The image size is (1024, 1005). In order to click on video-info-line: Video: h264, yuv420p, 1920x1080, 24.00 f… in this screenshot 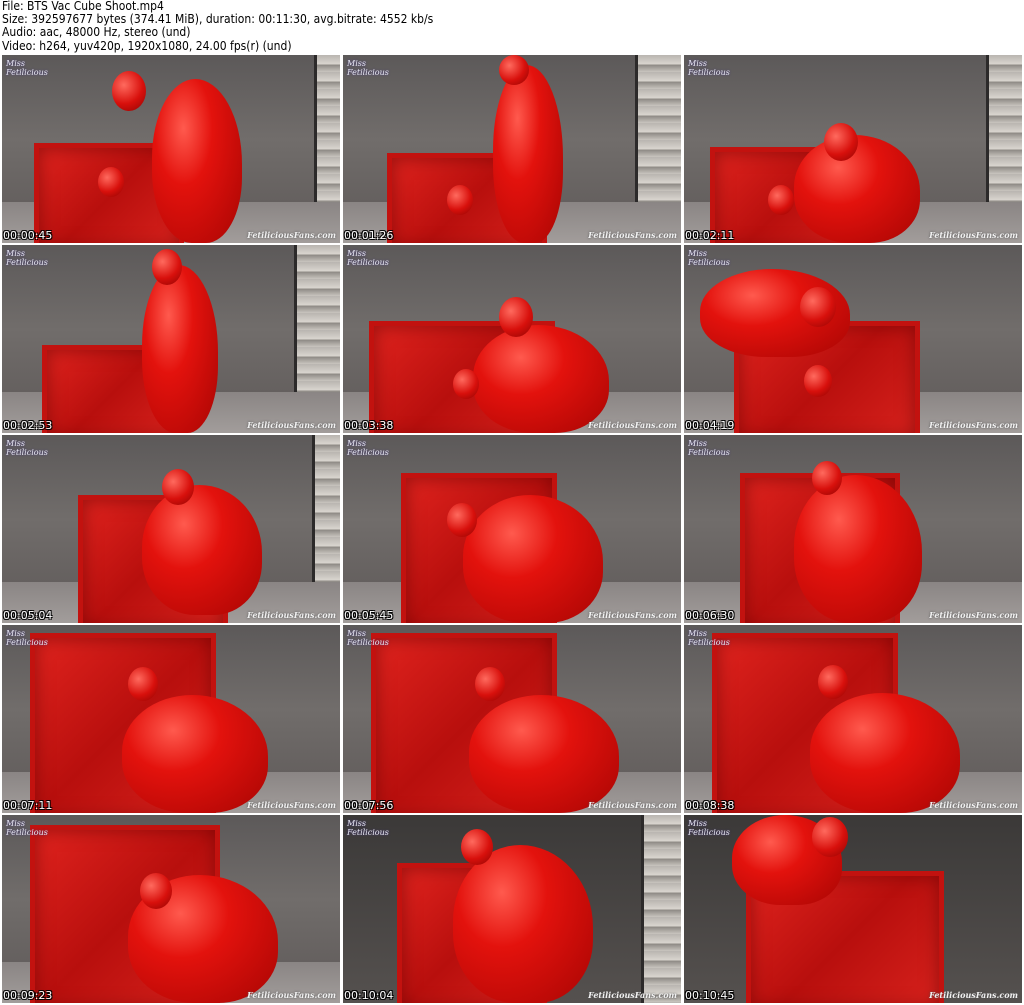, I will do `click(147, 45)`.